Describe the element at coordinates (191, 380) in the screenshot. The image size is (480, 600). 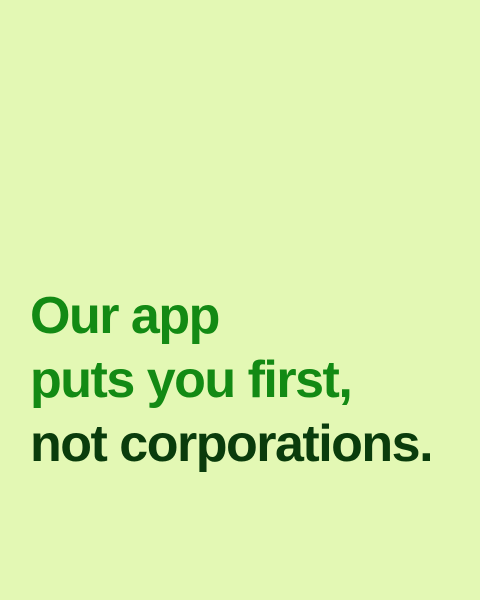
I see `headline-line-2: puts you first,` at that location.